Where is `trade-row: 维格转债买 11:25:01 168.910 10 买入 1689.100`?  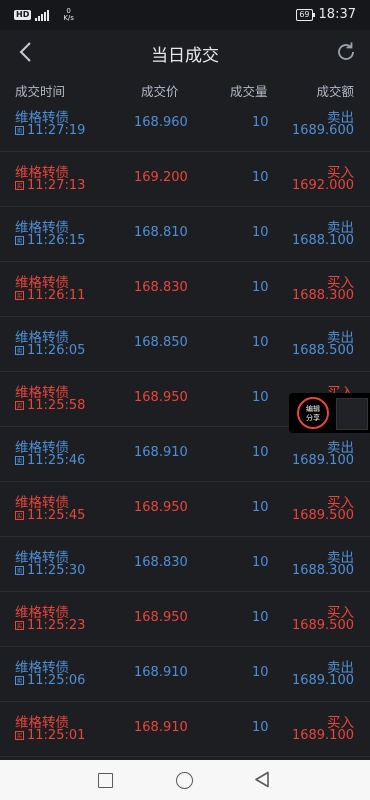
trade-row: 维格转债买 11:25:01 168.910 10 买入 1689.100 is located at coordinates (185, 729).